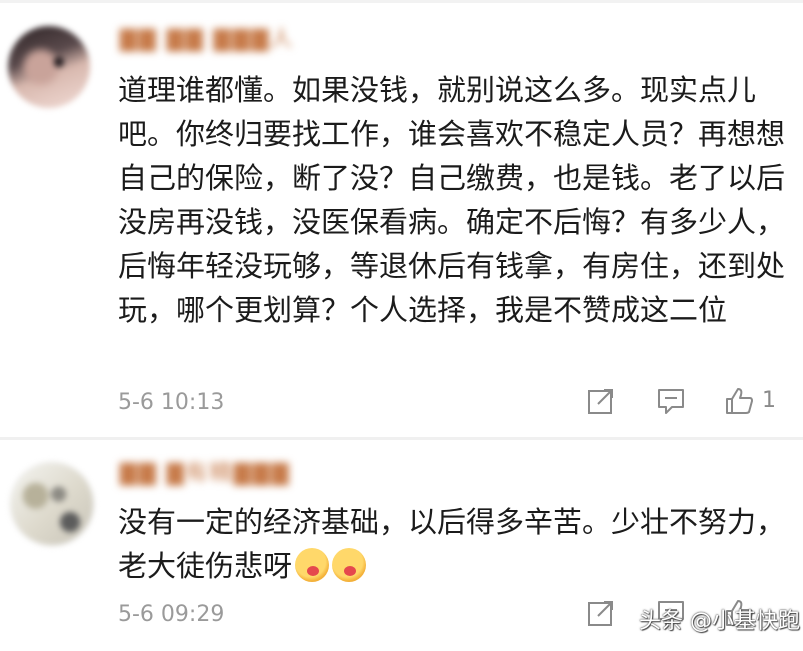 The image size is (803, 651). Describe the element at coordinates (220, 474) in the screenshot. I see `comment-username: ▇▇ ▇有精▇▇▇` at that location.